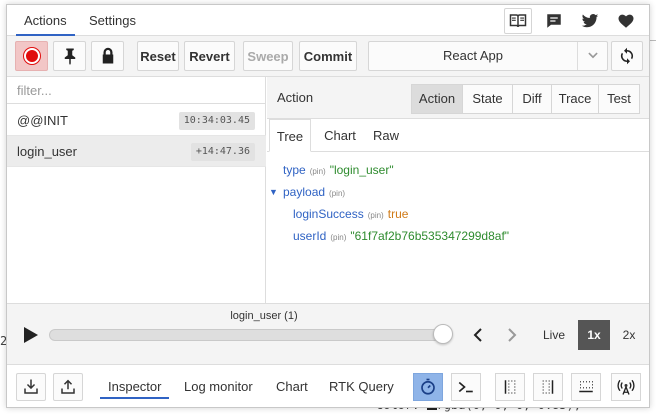 This screenshot has height=414, width=656. Describe the element at coordinates (310, 236) in the screenshot. I see `tree-key: userId` at that location.